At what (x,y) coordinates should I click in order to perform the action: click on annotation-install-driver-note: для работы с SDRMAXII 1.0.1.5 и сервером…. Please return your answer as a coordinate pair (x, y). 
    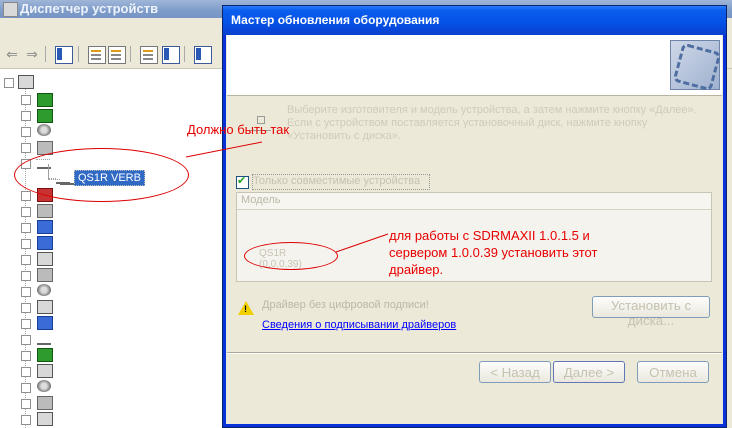
    Looking at the image, I should click on (493, 252).